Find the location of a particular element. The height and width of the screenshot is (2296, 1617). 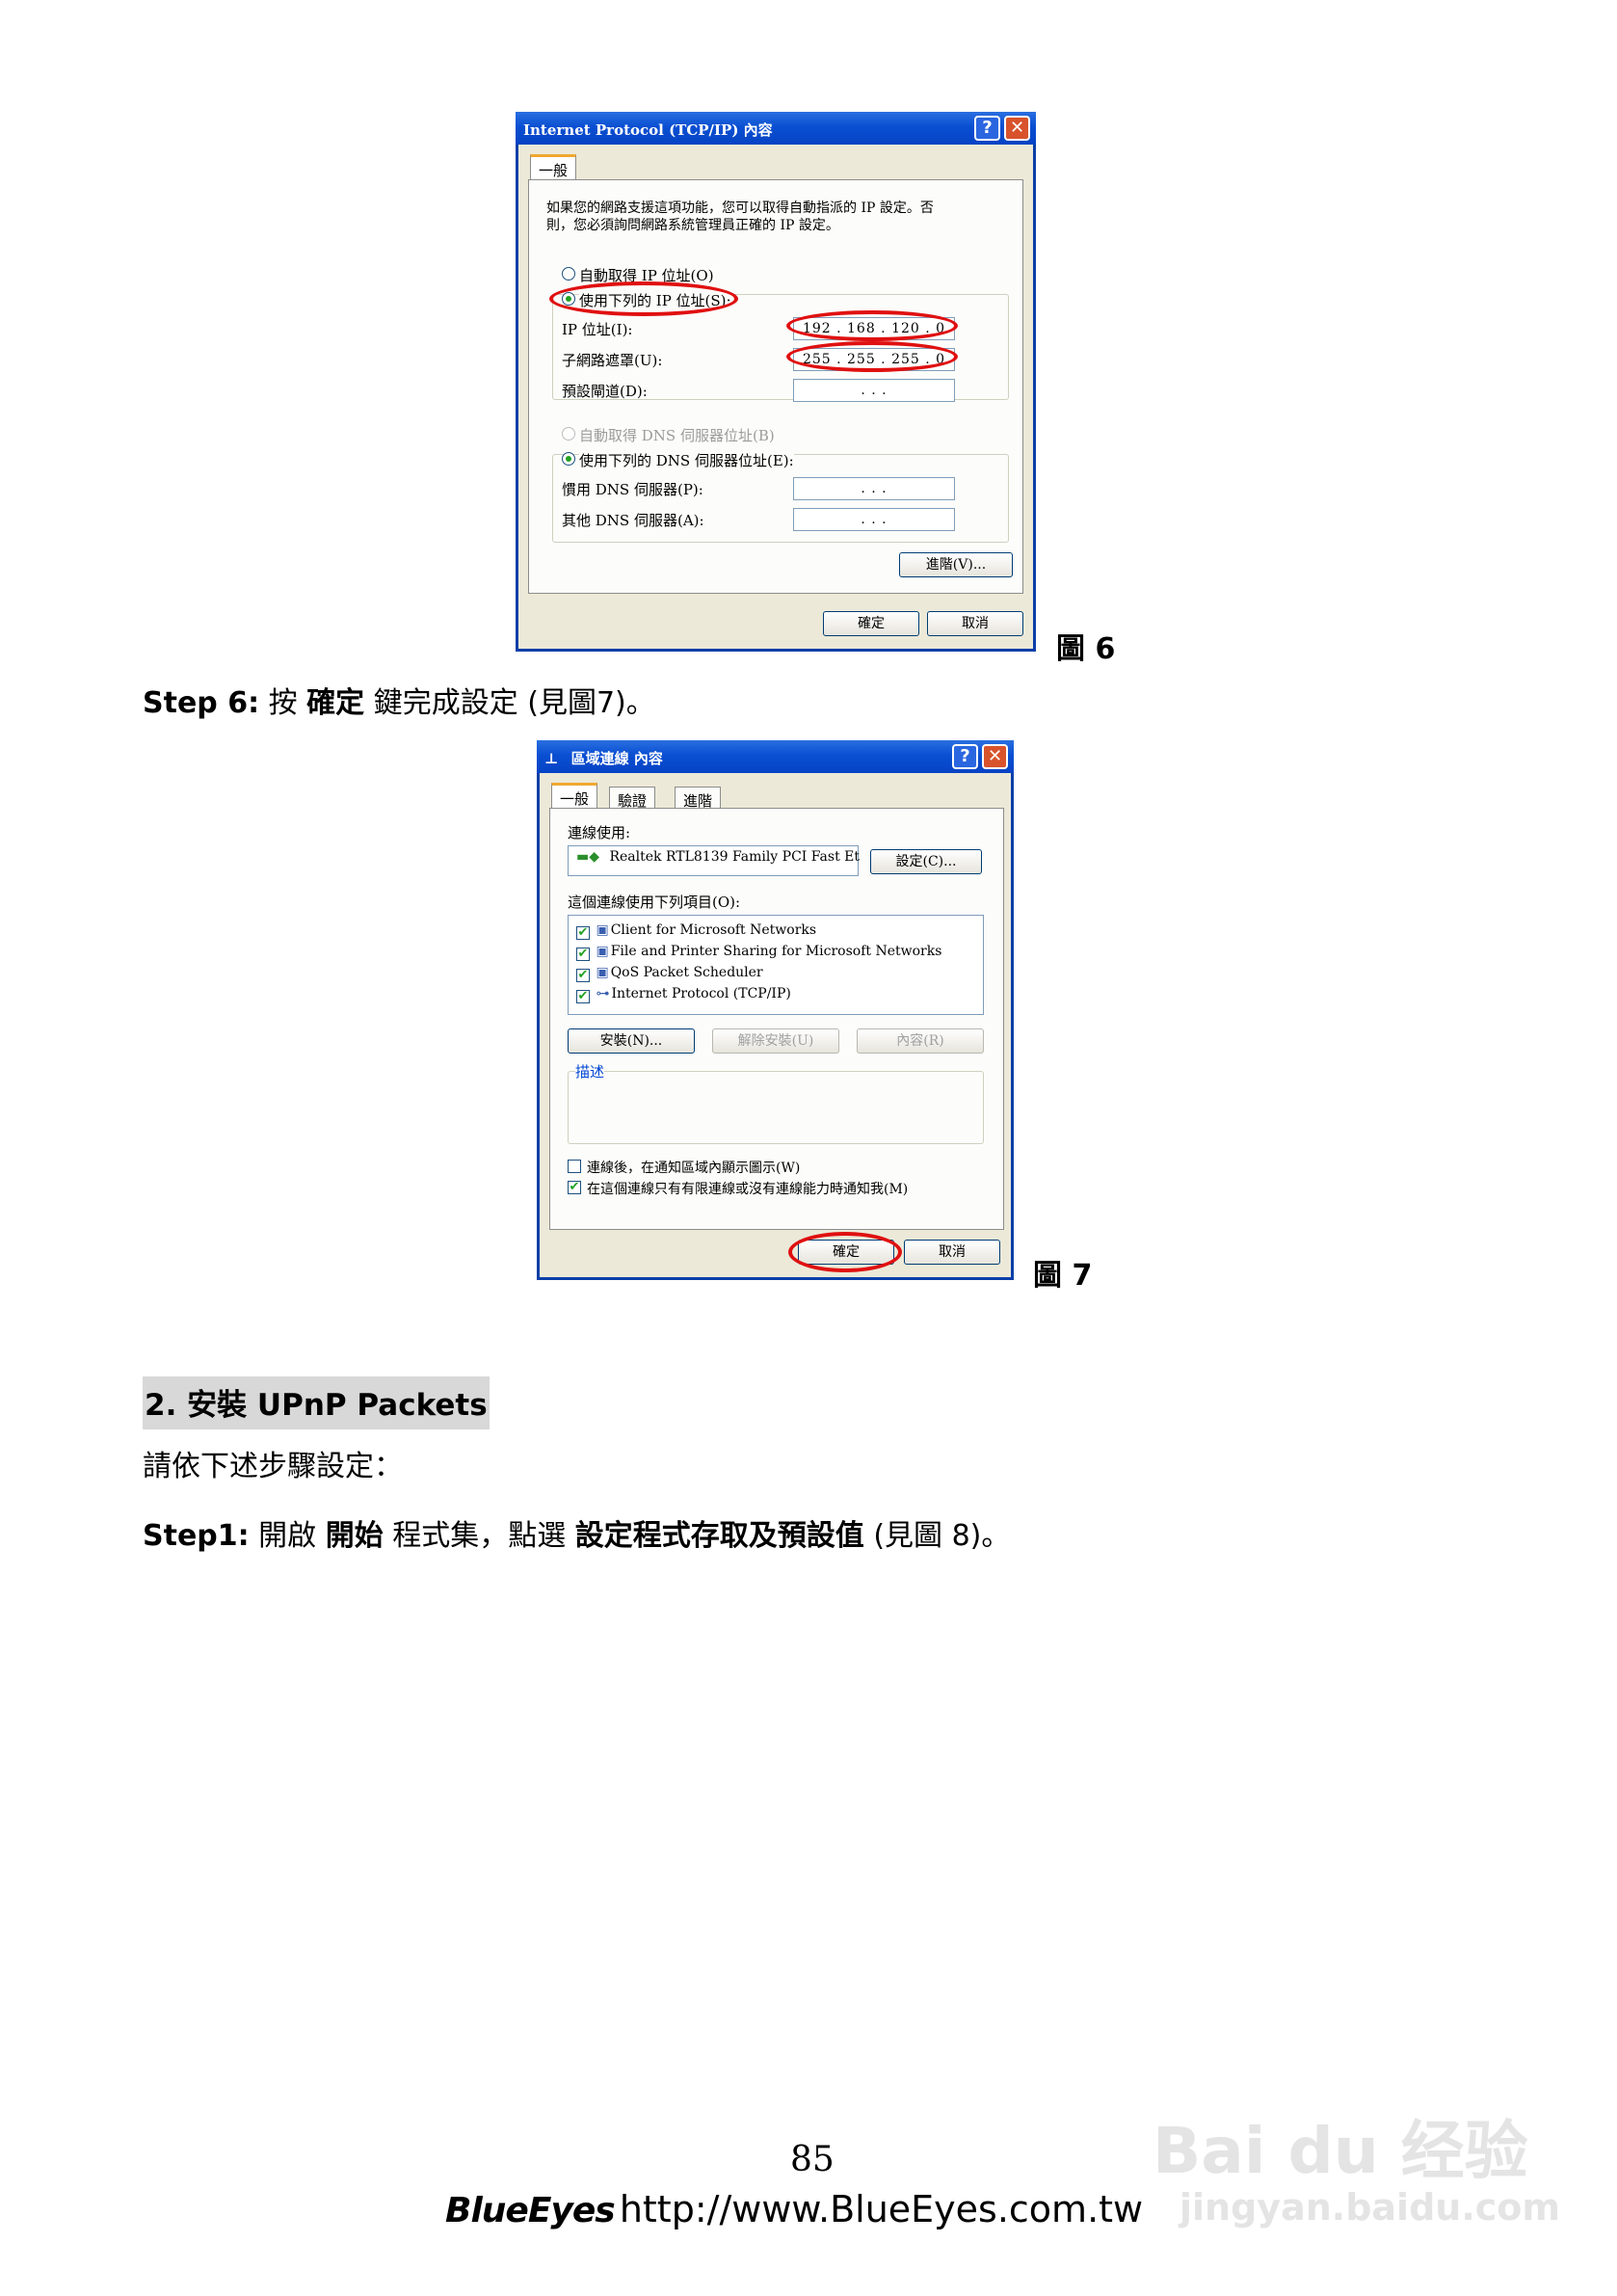

description-group is located at coordinates (776, 1108).